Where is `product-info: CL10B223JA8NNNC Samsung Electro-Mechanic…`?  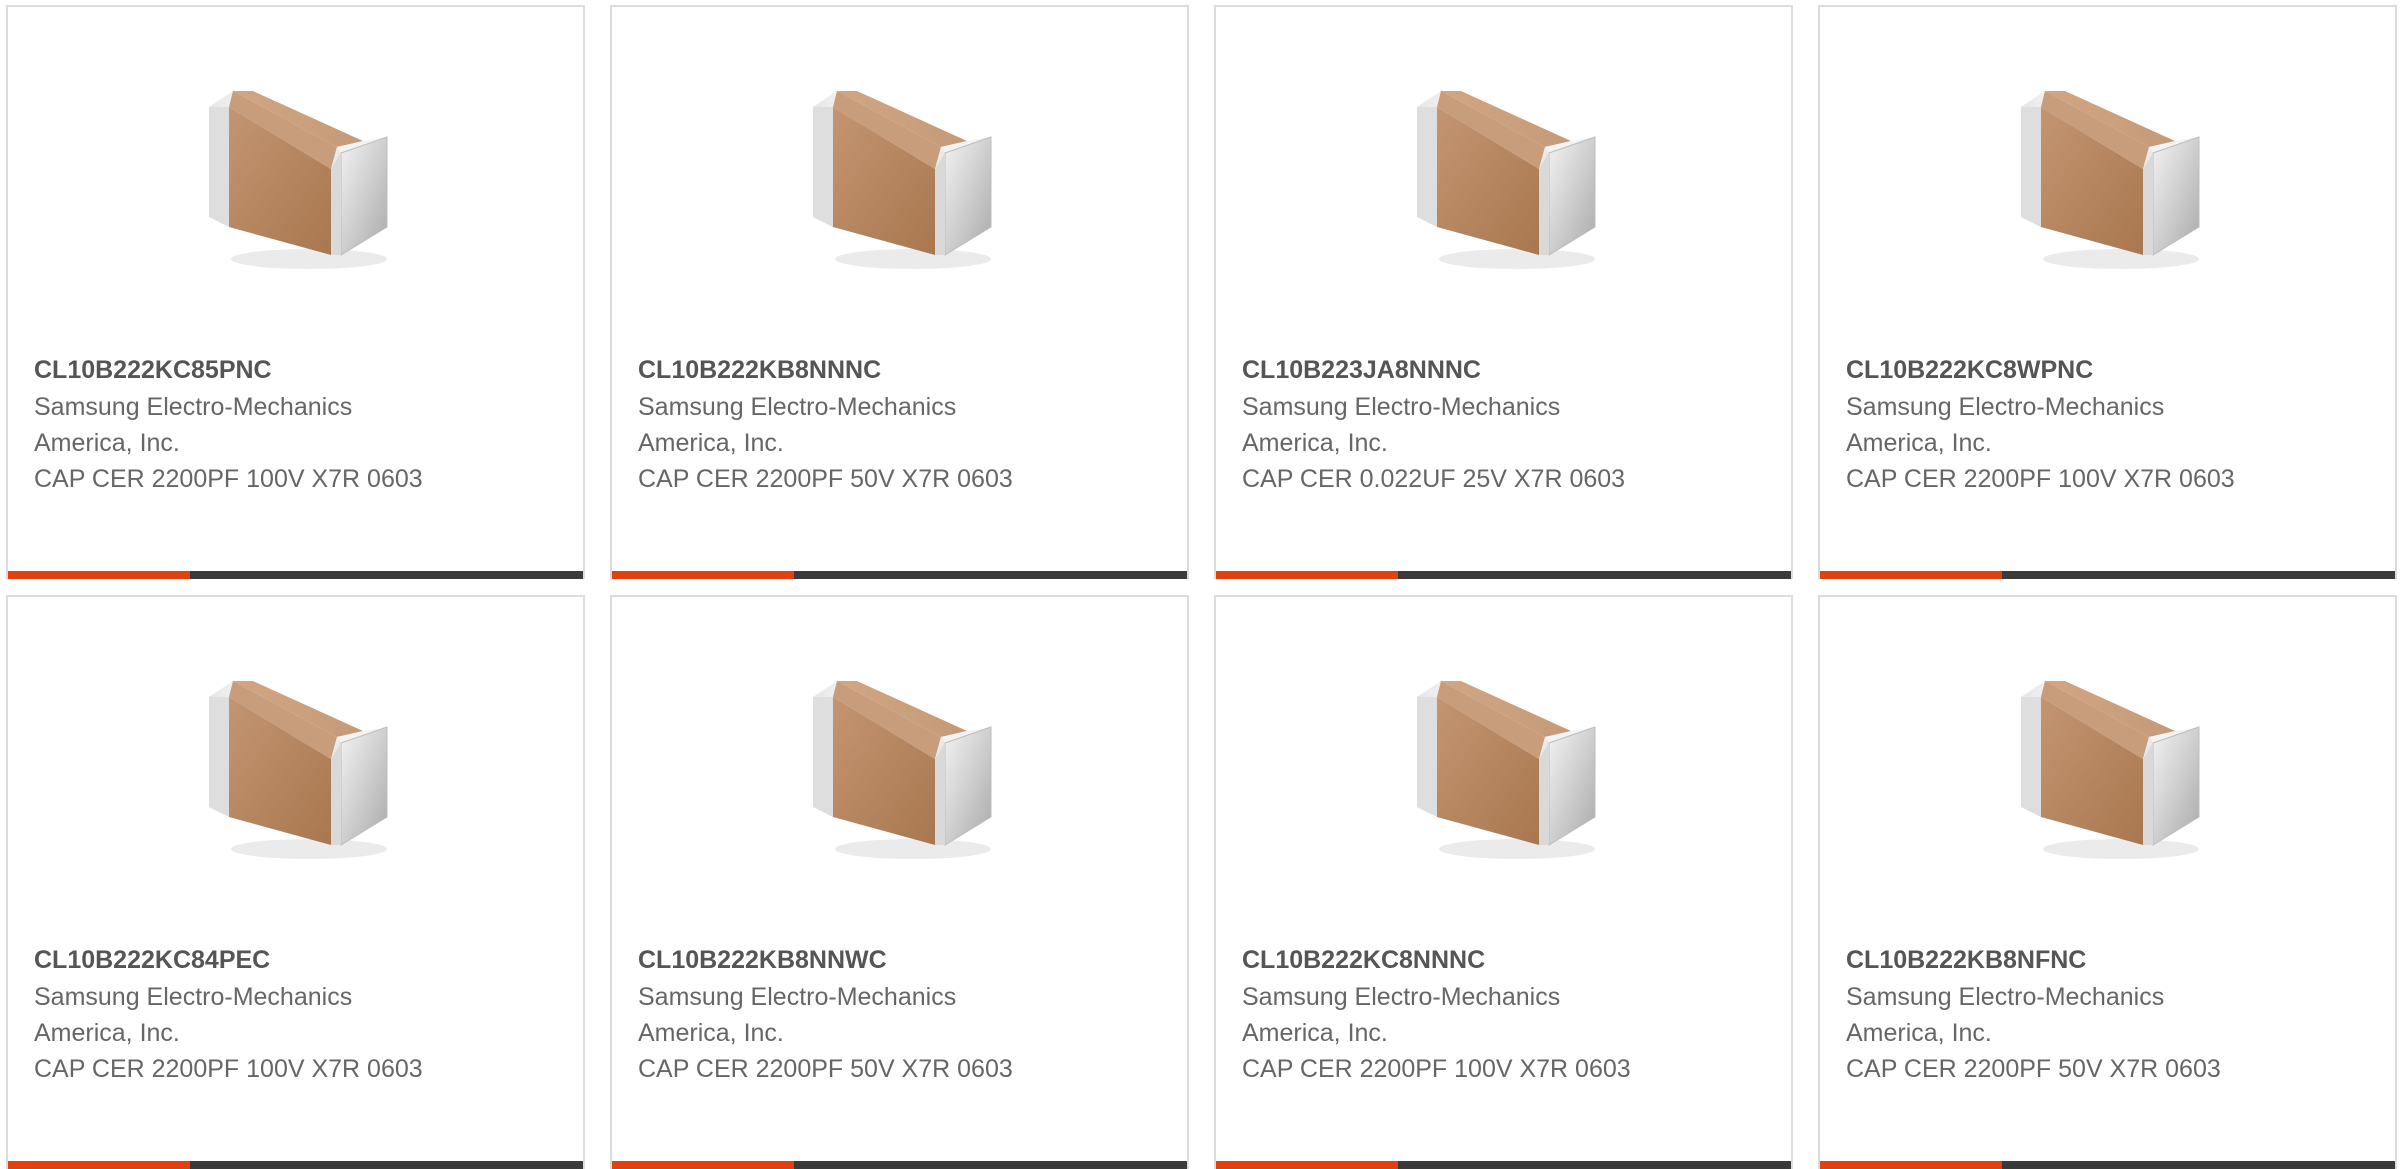 product-info: CL10B223JA8NNNC Samsung Electro-Mechanic… is located at coordinates (1437, 424).